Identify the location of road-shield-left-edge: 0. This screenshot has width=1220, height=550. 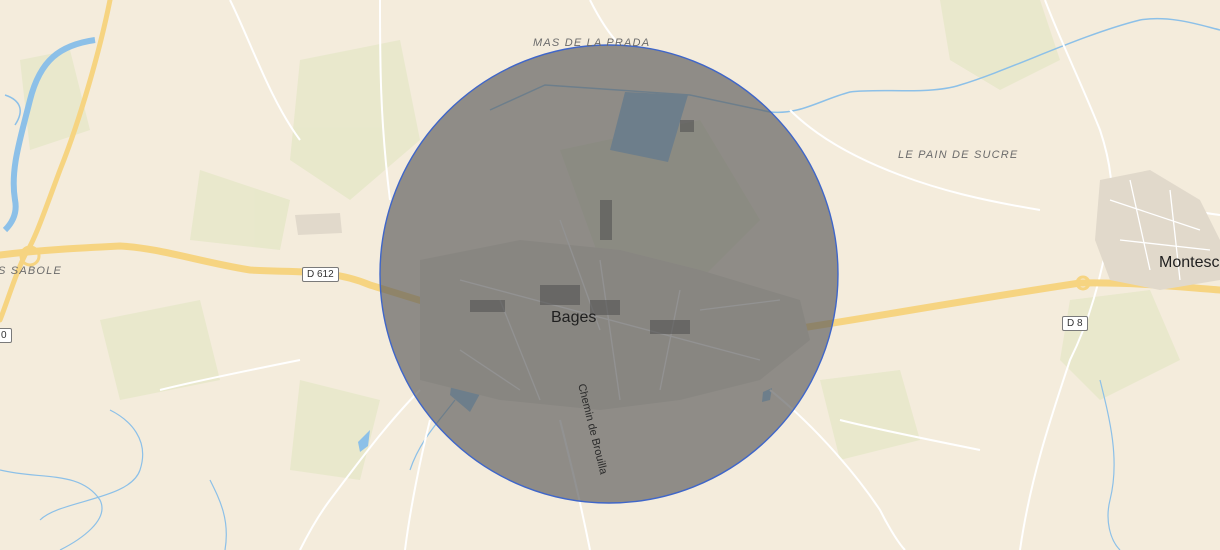
(6, 335).